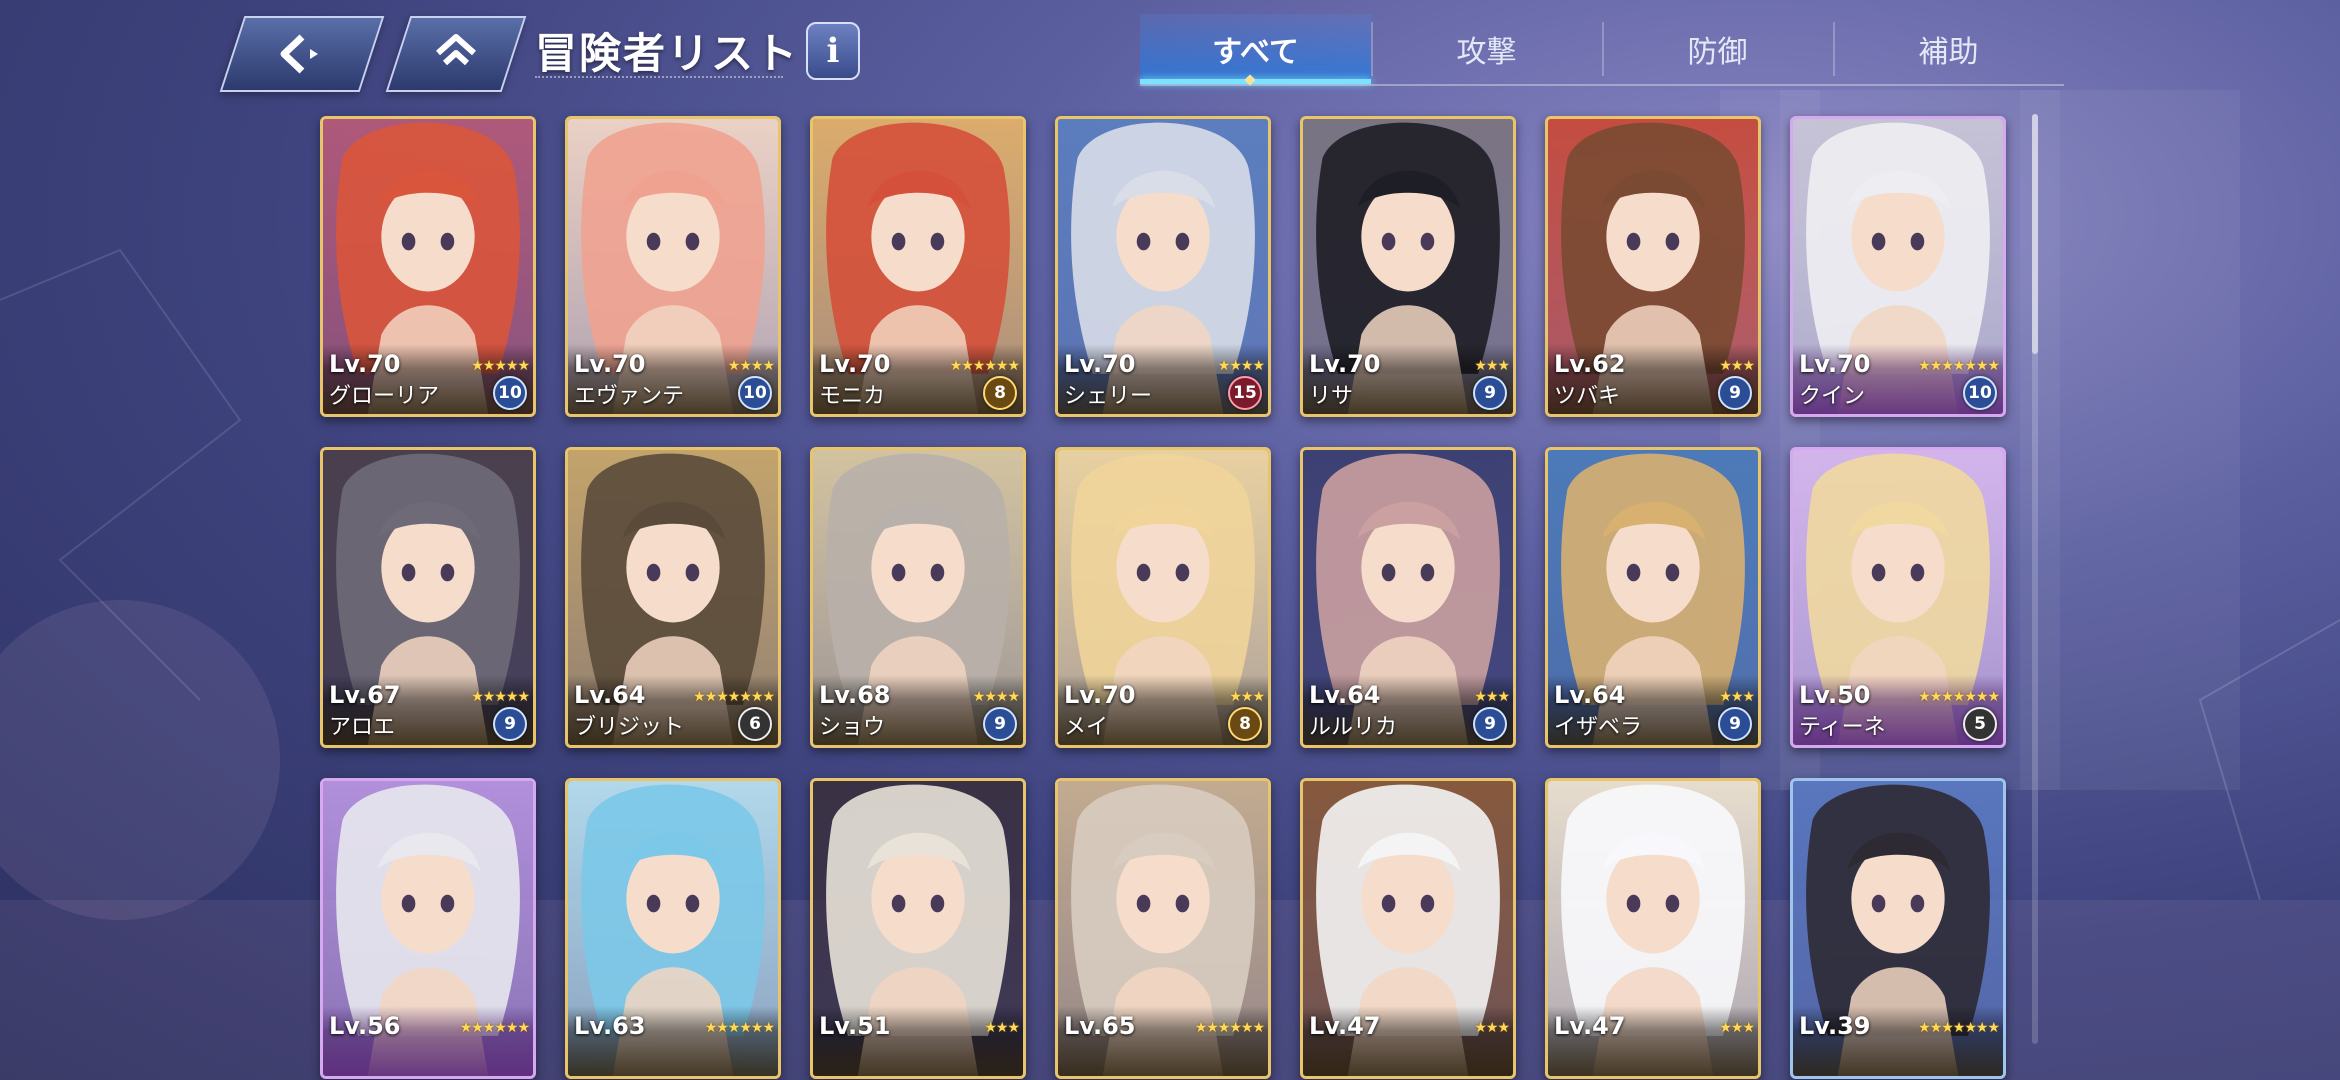  What do you see at coordinates (1898, 928) in the screenshot?
I see `adventurer-card: Lv.39 ★★★★★★★` at bounding box center [1898, 928].